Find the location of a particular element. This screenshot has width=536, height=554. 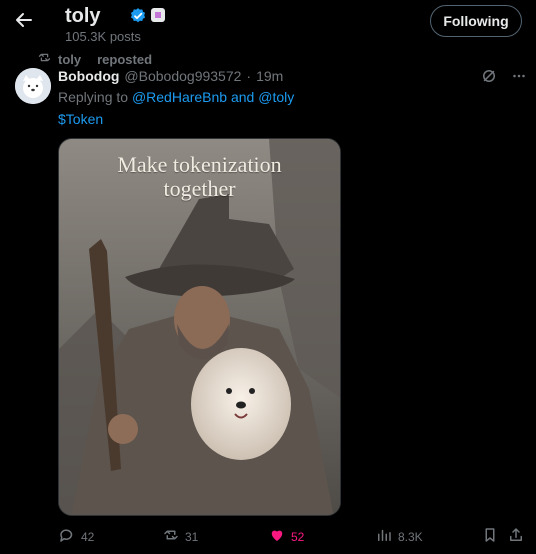

repost-action: 31 is located at coordinates (180, 536).